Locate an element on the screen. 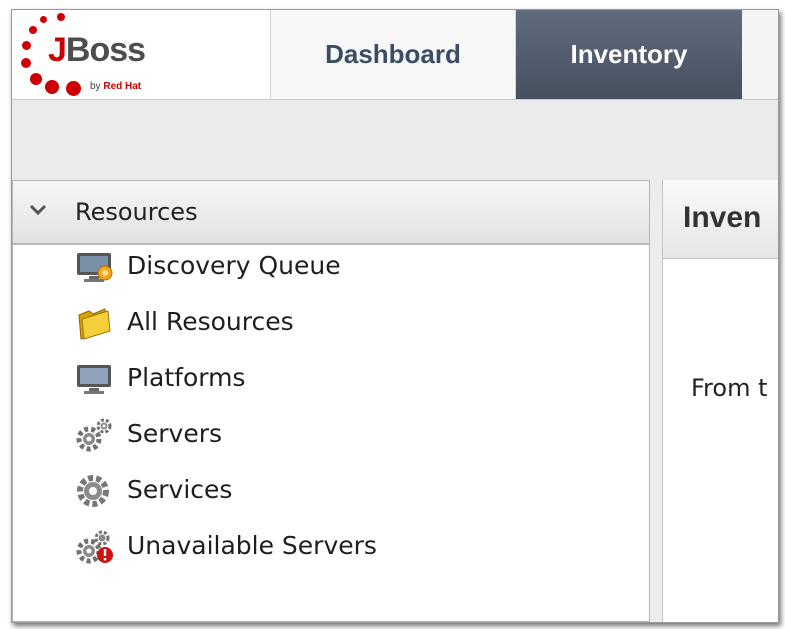 This screenshot has height=629, width=785. gears-unavailable-icon is located at coordinates (94, 547).